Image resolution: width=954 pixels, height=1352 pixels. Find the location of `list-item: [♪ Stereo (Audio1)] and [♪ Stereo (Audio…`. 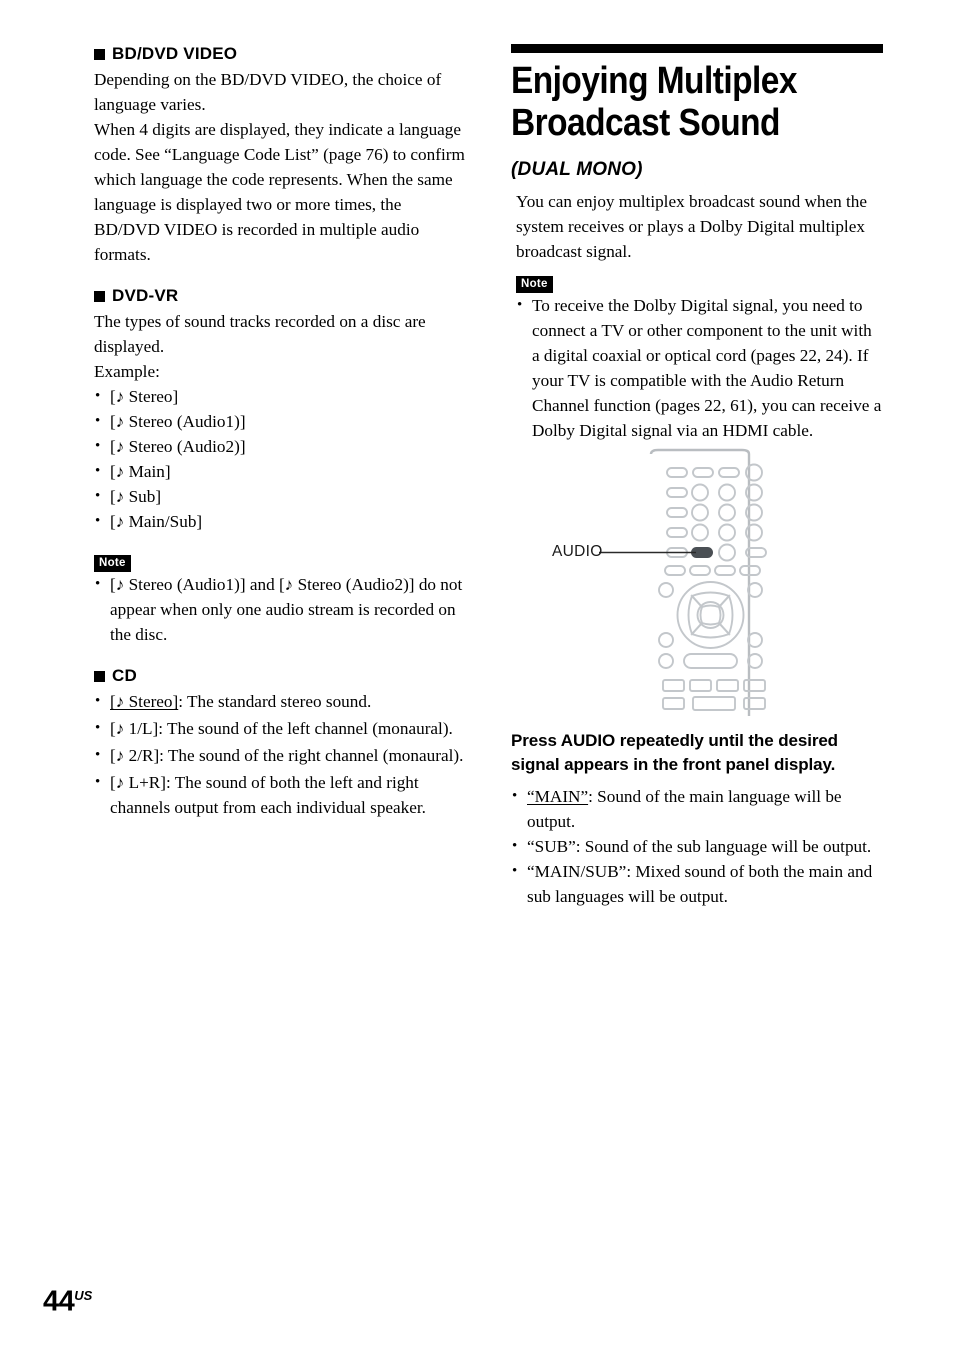

list-item: [♪ Stereo (Audio1)] and [♪ Stereo (Audio… is located at coordinates (281, 609).